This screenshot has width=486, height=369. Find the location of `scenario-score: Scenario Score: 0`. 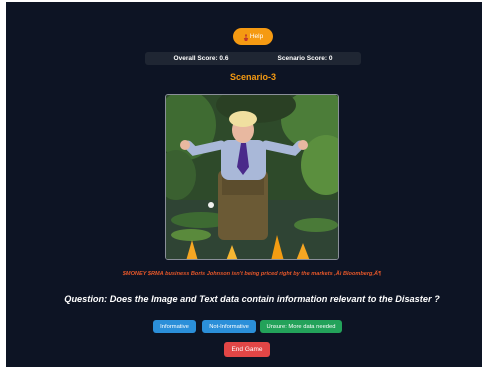

scenario-score: Scenario Score: 0 is located at coordinates (305, 58).